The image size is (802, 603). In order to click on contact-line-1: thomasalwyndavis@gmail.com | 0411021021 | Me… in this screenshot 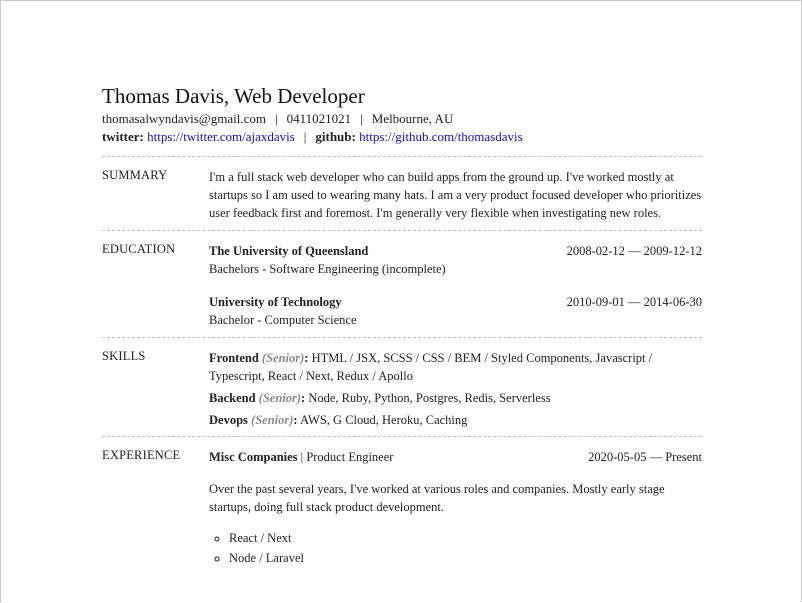, I will do `click(278, 118)`.